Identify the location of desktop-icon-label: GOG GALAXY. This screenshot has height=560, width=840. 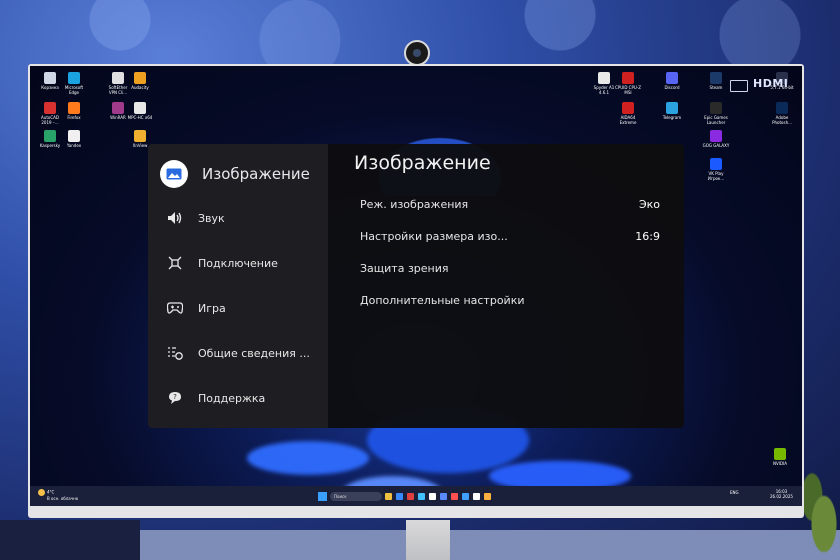
(716, 145).